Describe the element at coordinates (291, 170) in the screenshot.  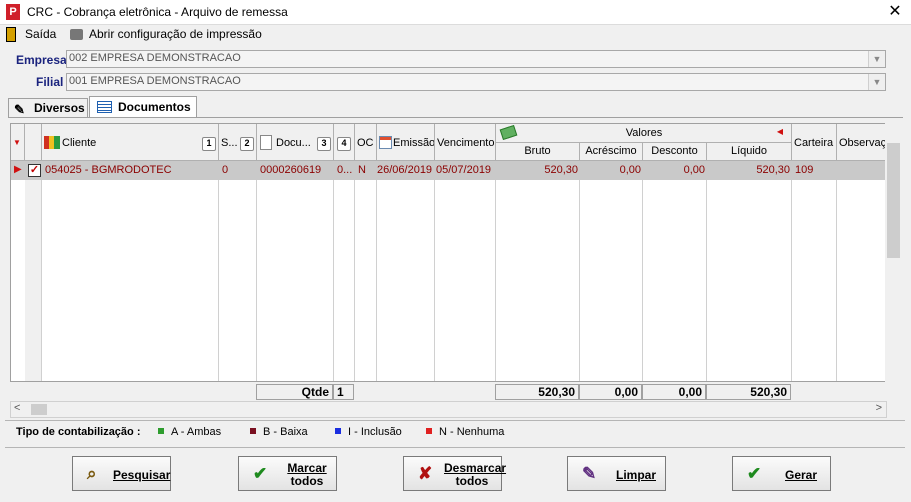
I see `cell-documento: 0000260619` at that location.